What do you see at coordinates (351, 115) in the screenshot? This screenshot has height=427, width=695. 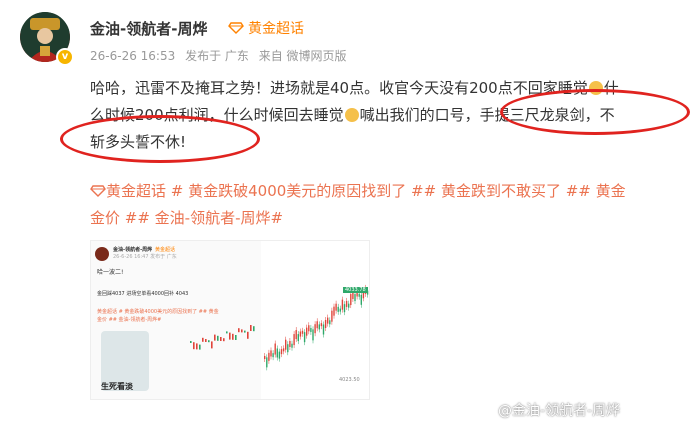 I see `fist-emoji-icon` at bounding box center [351, 115].